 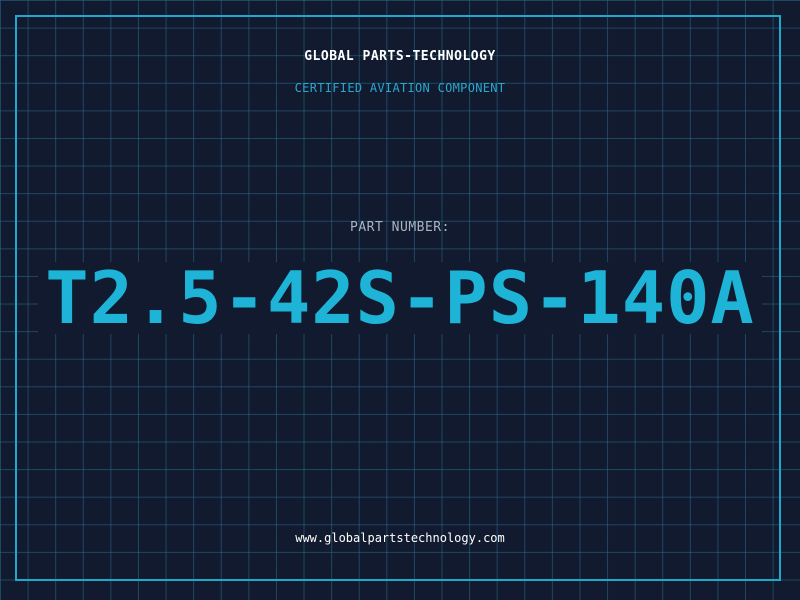 I want to click on website-url: www.globalpartstechnology.com, so click(x=400, y=538).